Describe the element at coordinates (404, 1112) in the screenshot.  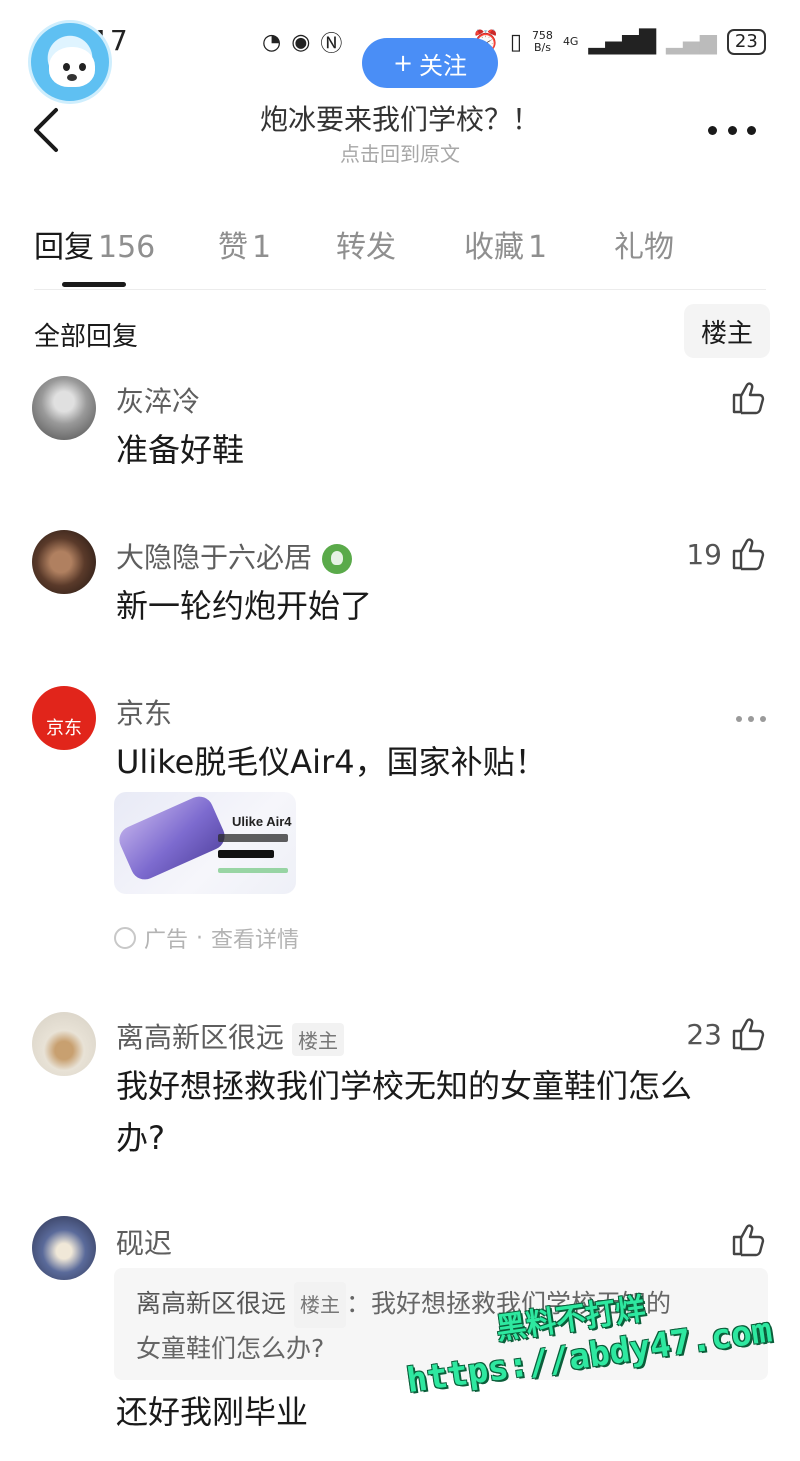
I see `comment-text: 我好想拯救我们学校无知的女童鞋们怎么 办?` at that location.